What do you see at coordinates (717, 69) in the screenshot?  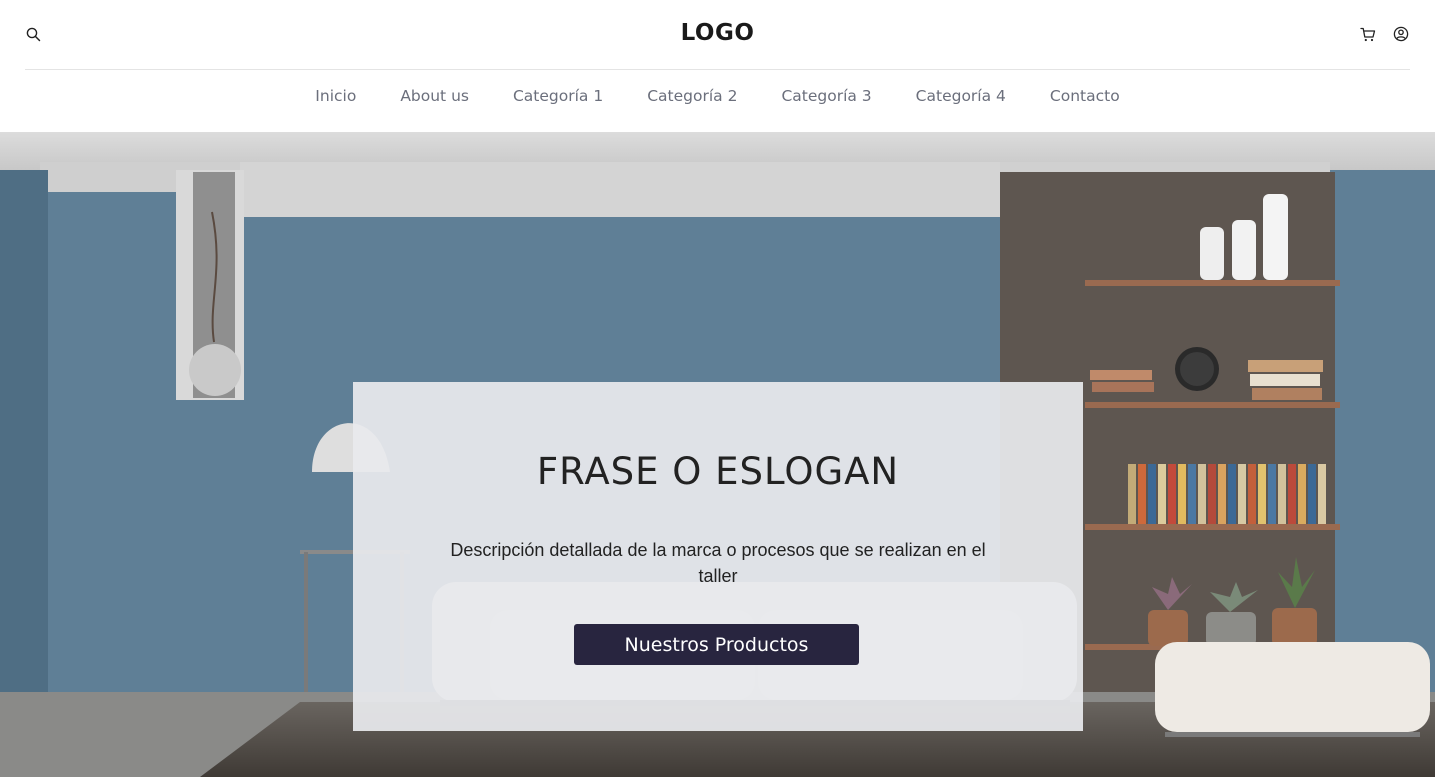 I see `header-divider` at bounding box center [717, 69].